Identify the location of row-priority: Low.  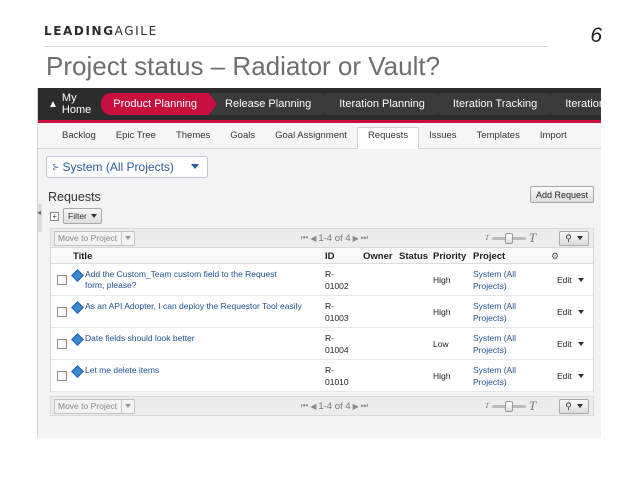
(441, 344).